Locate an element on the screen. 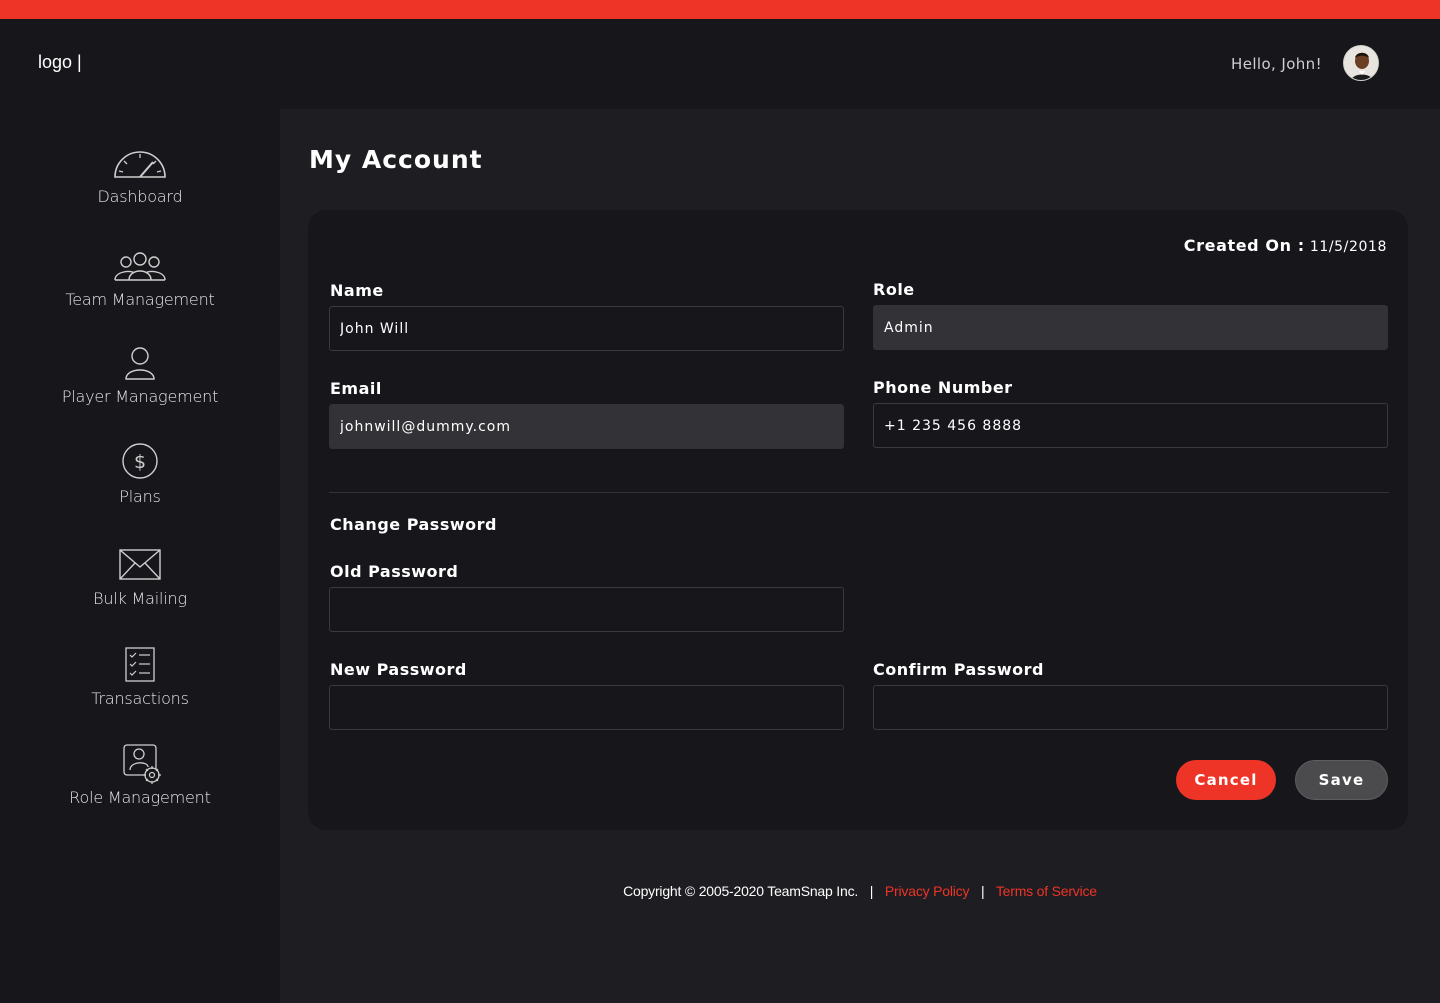 Image resolution: width=1440 pixels, height=1003 pixels. avatar is located at coordinates (1361, 63).